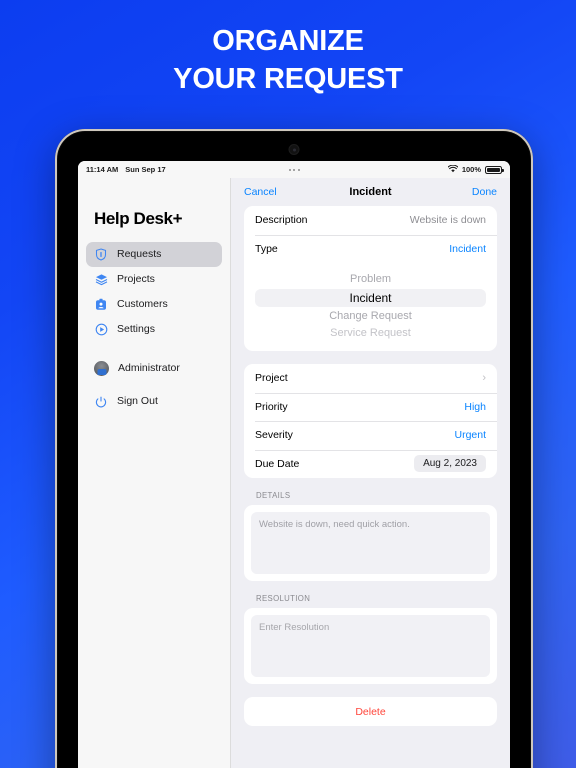 Image resolution: width=576 pixels, height=768 pixels. Describe the element at coordinates (101, 280) in the screenshot. I see `layers-icon` at that location.